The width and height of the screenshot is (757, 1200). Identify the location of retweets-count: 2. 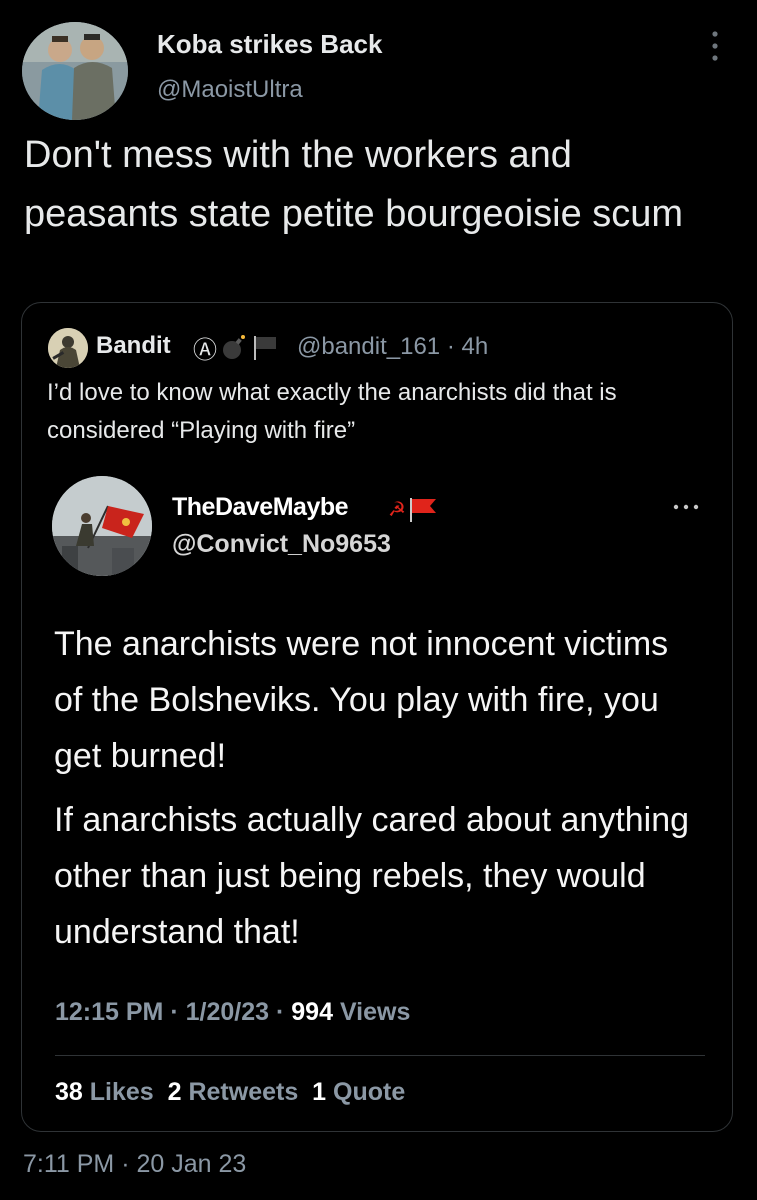
(174, 1092).